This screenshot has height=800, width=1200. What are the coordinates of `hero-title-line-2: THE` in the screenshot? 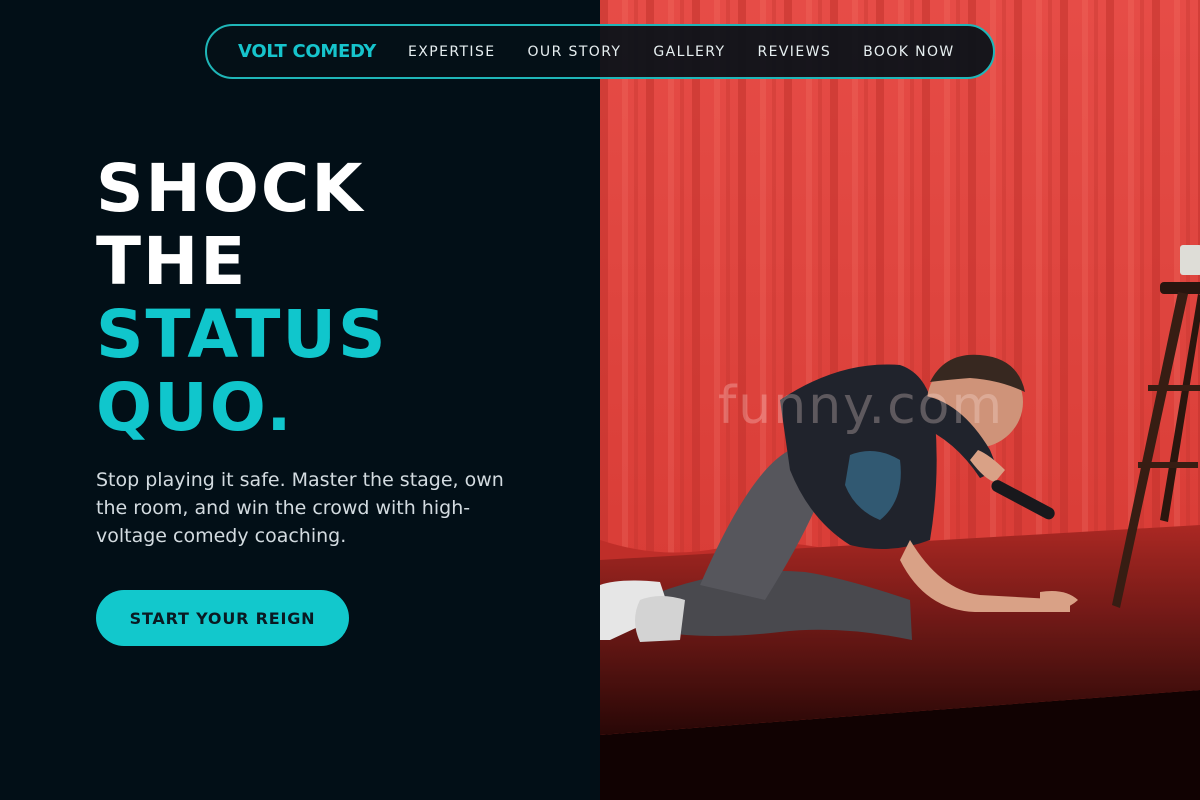 It's located at (172, 261).